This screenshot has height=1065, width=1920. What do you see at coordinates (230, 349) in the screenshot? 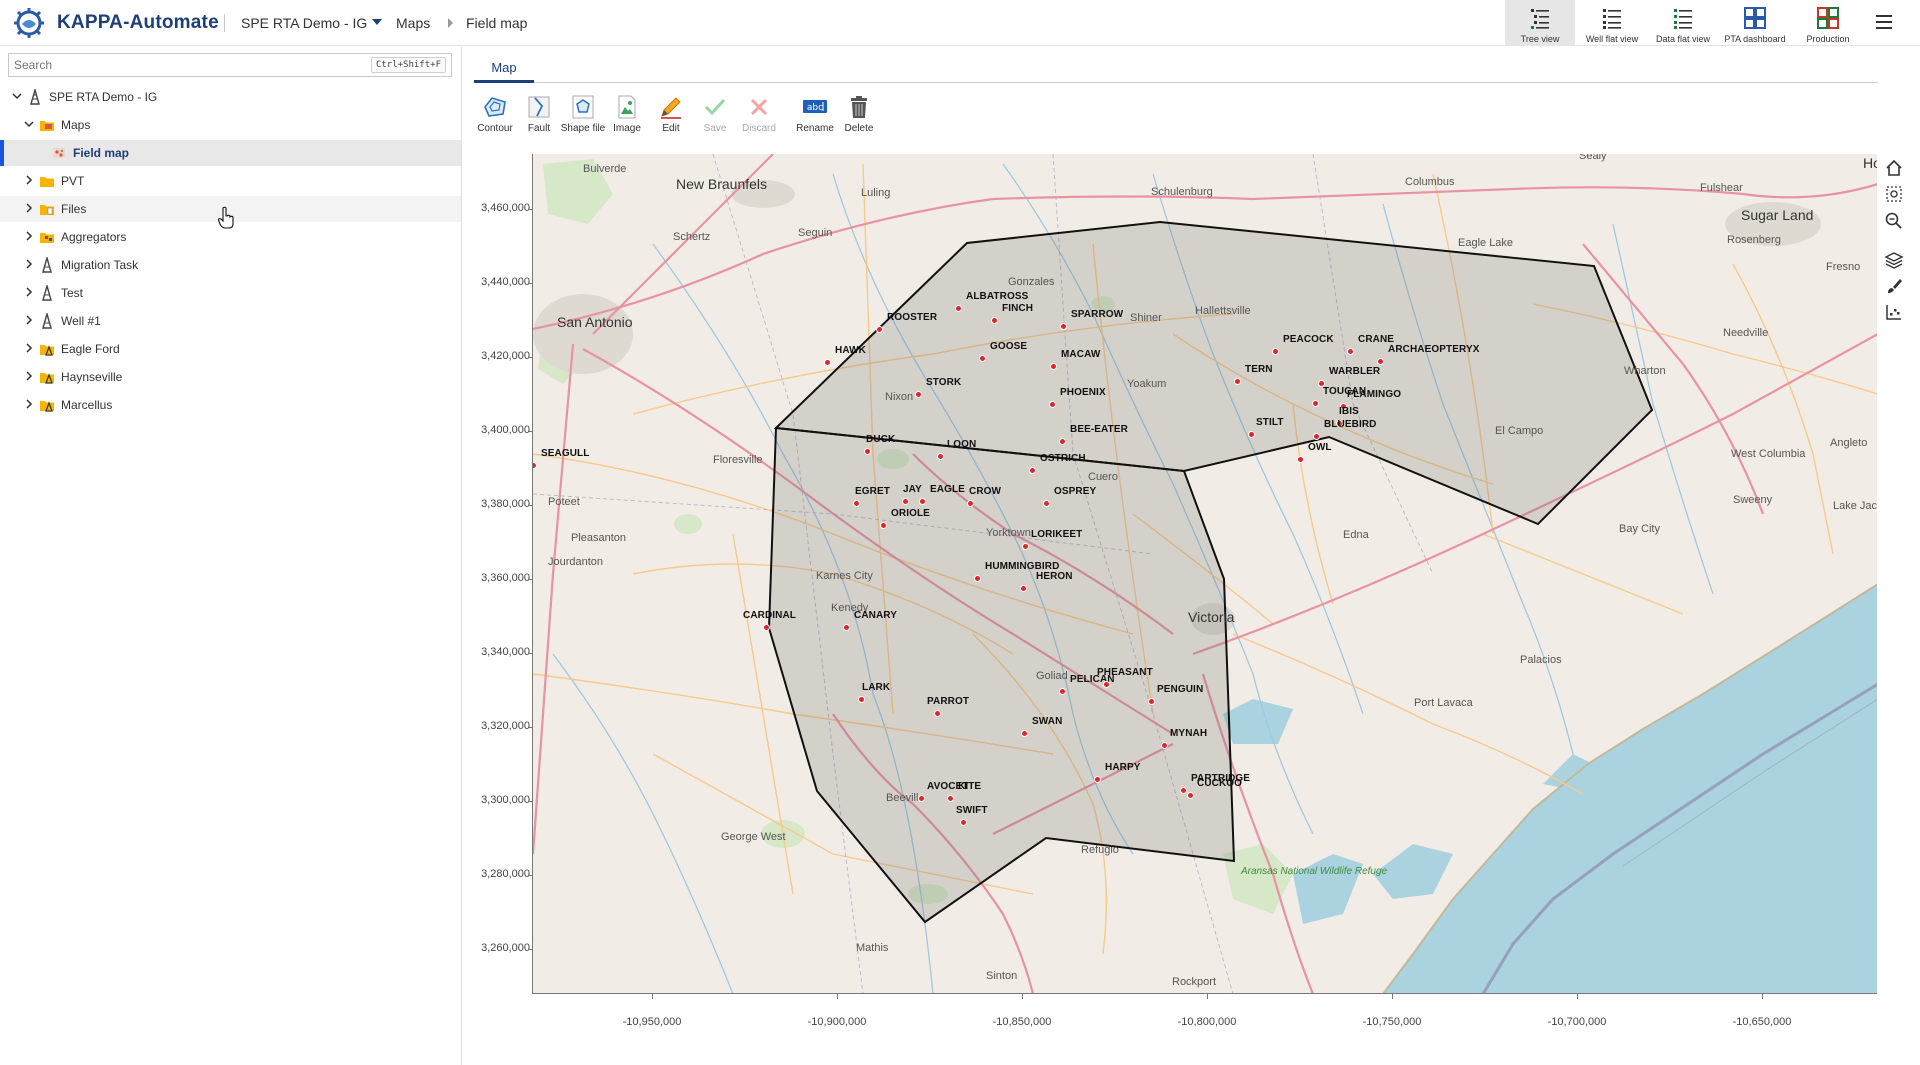
I see `tree-item-eagle-ford: Eagle Ford` at bounding box center [230, 349].